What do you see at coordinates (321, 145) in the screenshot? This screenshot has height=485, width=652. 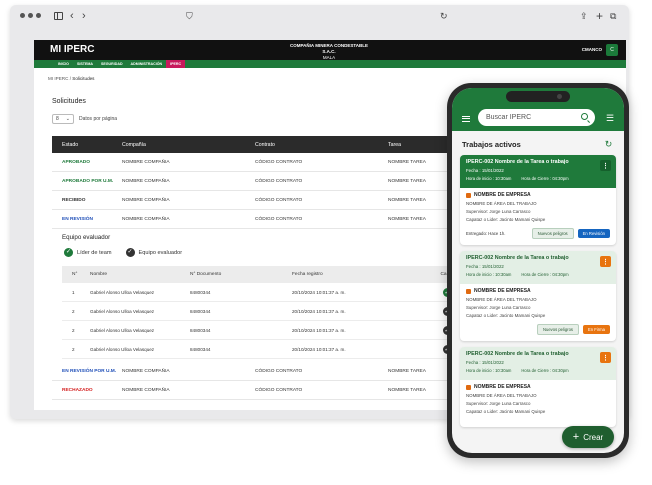 I see `col-contrato: Contrato` at bounding box center [321, 145].